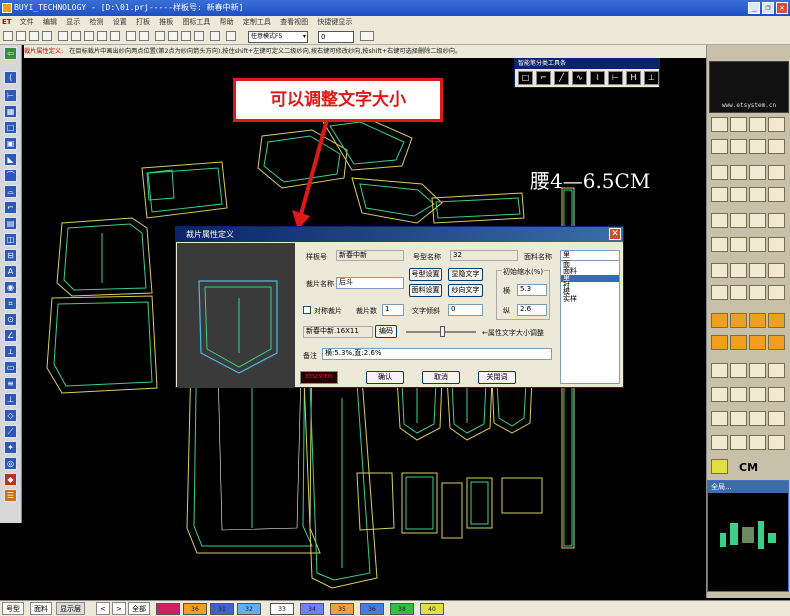 This screenshot has width=790, height=616. What do you see at coordinates (367, 36) in the screenshot?
I see `keyboard-icon` at bounding box center [367, 36].